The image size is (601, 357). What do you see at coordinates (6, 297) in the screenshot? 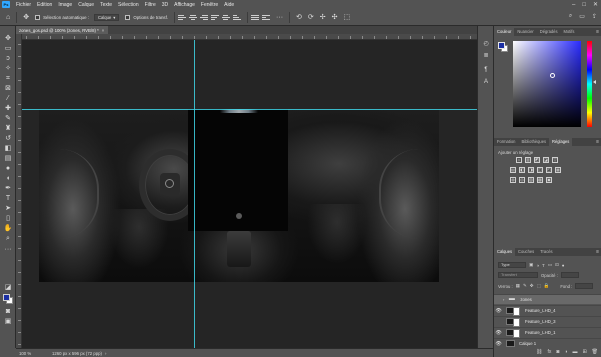
I see `foreground-color-swatch` at bounding box center [6, 297].